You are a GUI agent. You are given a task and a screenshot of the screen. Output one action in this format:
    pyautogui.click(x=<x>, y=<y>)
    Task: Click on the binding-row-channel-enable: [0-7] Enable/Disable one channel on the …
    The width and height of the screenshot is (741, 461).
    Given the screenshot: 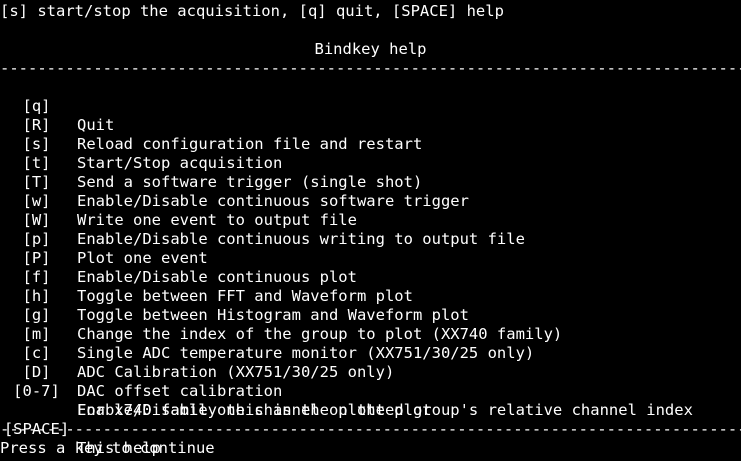 What is the action you would take?
    pyautogui.click(x=370, y=391)
    